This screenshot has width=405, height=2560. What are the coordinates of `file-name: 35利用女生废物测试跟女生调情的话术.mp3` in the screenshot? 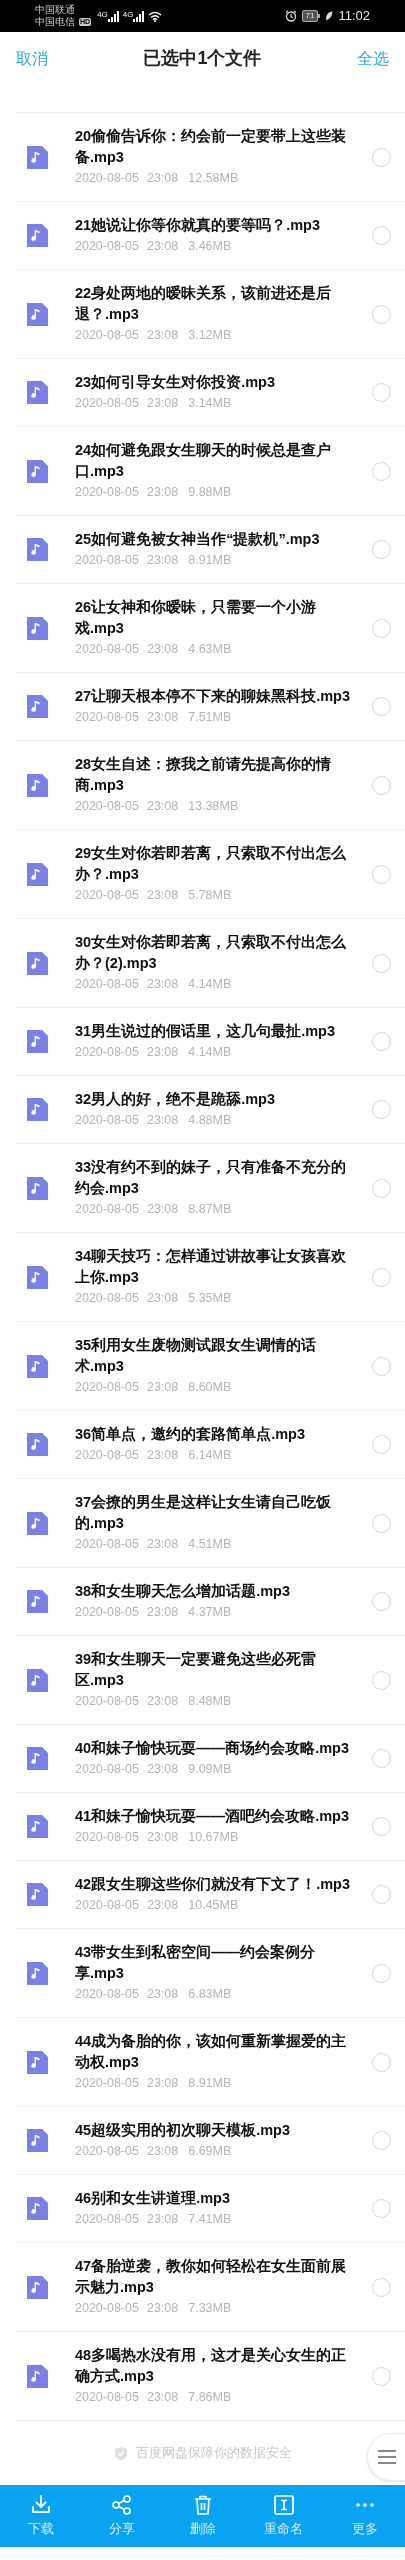 It's located at (196, 1356).